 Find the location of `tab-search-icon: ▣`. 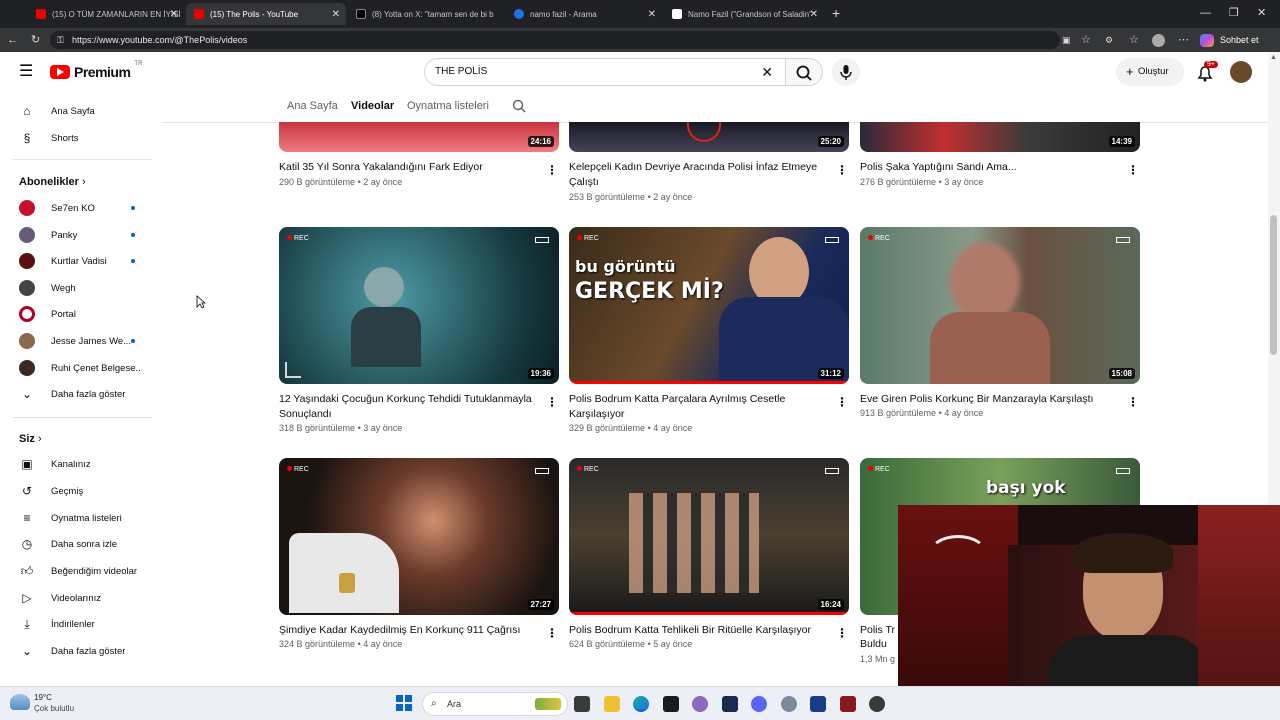

tab-search-icon: ▣ is located at coordinates (1066, 40).